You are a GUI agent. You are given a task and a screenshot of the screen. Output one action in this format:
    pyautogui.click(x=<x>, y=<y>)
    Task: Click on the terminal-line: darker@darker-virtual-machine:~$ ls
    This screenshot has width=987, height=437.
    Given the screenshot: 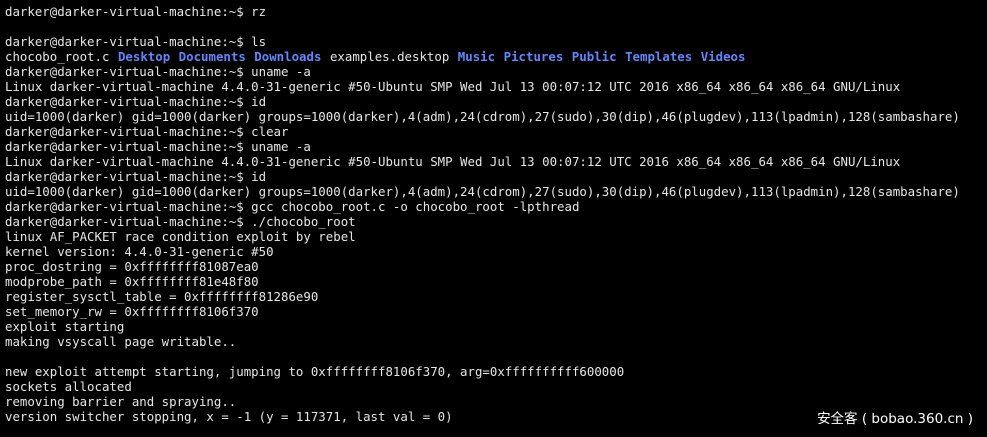 What is the action you would take?
    pyautogui.click(x=136, y=41)
    